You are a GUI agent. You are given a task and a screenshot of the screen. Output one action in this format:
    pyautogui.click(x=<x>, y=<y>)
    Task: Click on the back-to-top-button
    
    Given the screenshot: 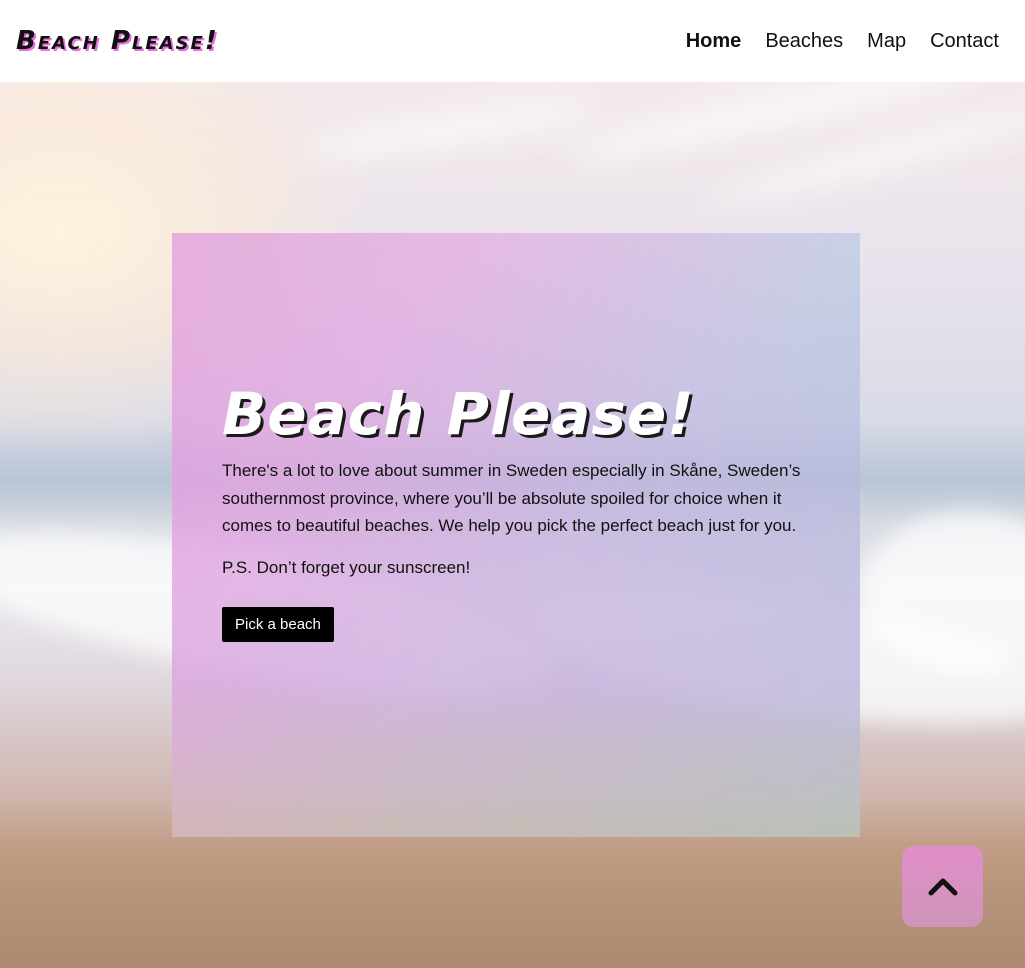 What is the action you would take?
    pyautogui.click(x=942, y=886)
    